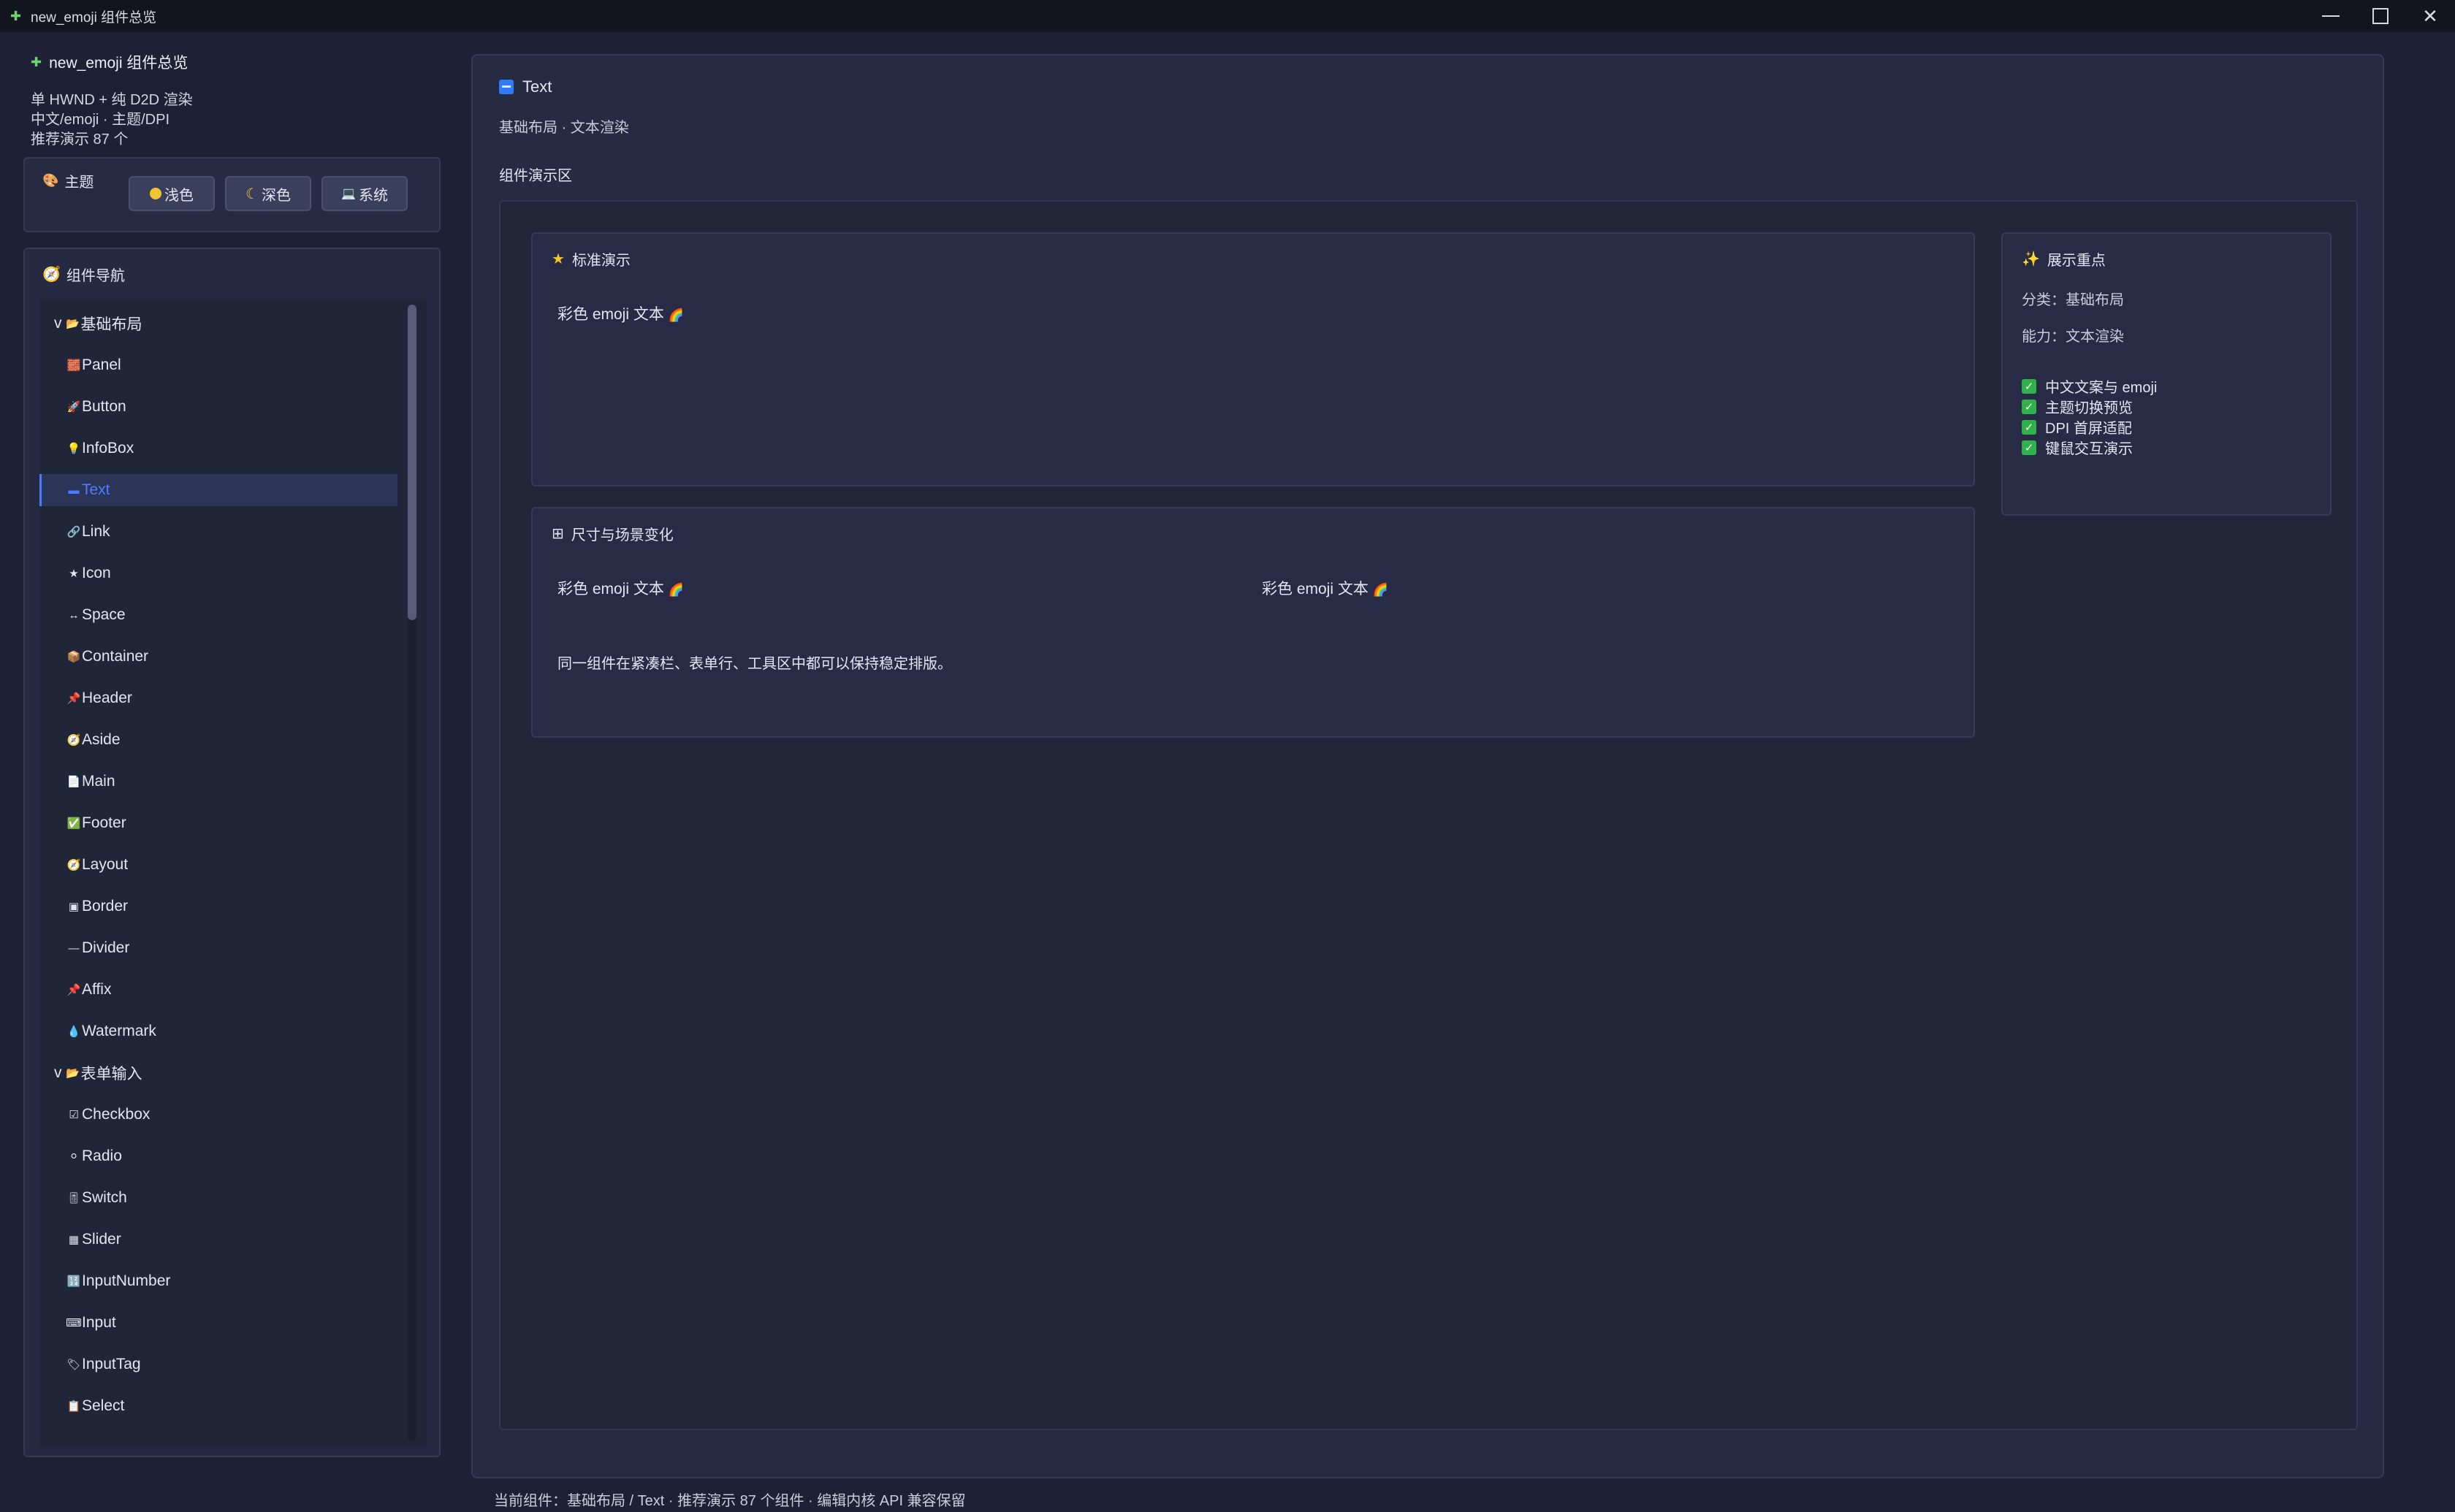 Image resolution: width=2455 pixels, height=1512 pixels. Describe the element at coordinates (218, 1323) in the screenshot. I see `nav-item-input: ⌨ Input` at that location.